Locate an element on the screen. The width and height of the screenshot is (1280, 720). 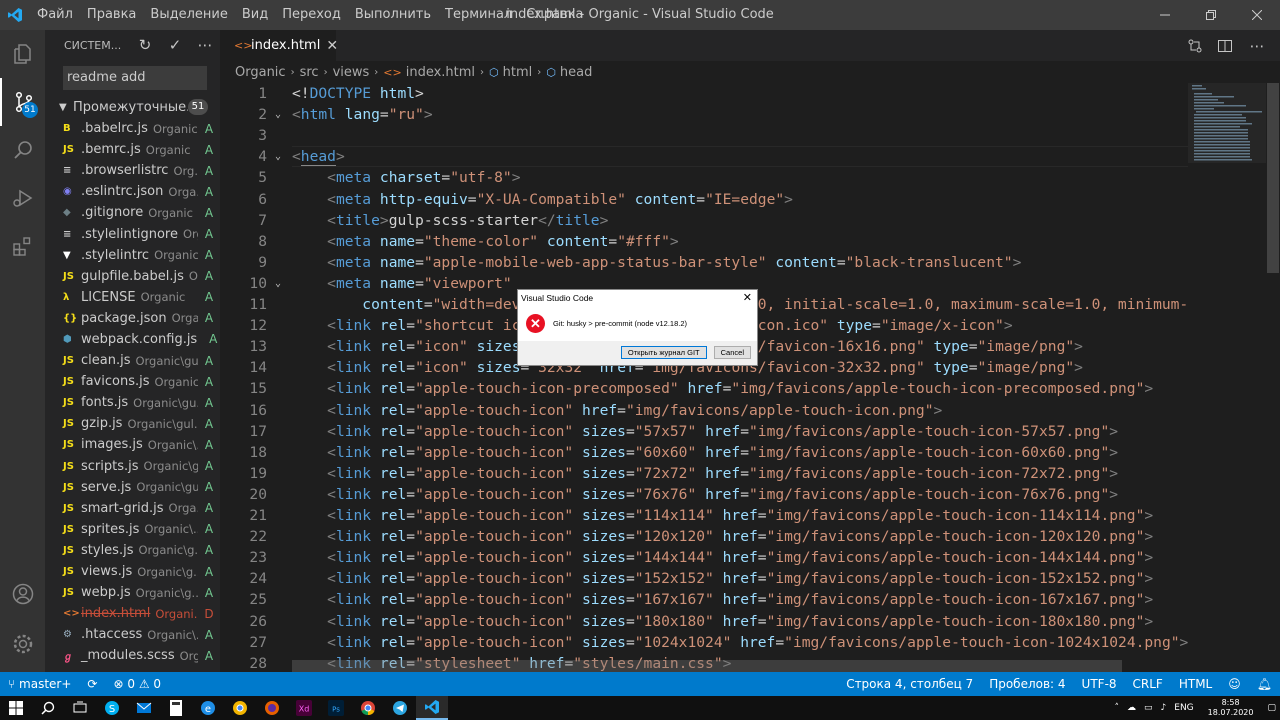
scrollbar-thumb is located at coordinates (1273, 178).